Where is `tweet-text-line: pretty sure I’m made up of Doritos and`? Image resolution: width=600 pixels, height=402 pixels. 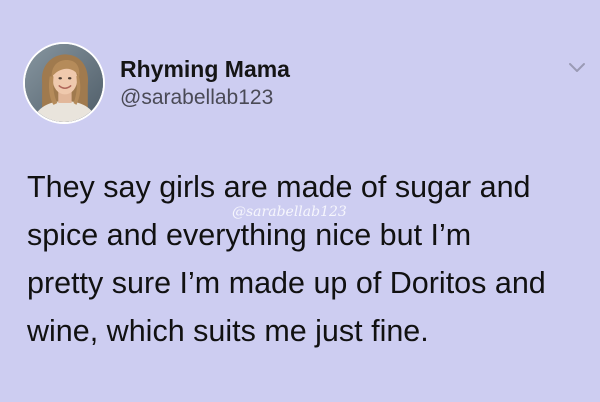 tweet-text-line: pretty sure I’m made up of Doritos and is located at coordinates (286, 283).